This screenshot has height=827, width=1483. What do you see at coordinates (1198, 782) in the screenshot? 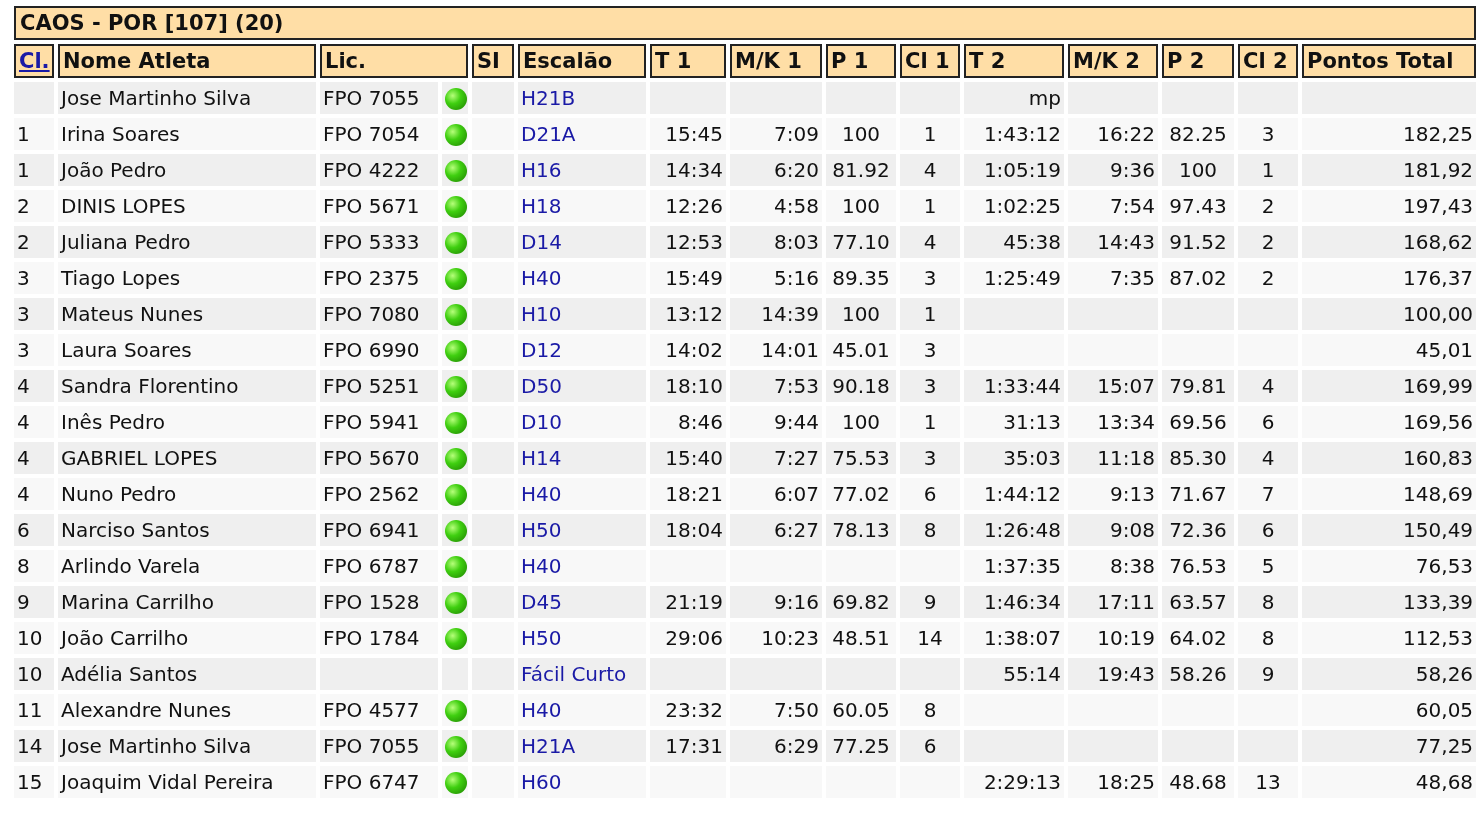
I see `table-cell: 48.68` at bounding box center [1198, 782].